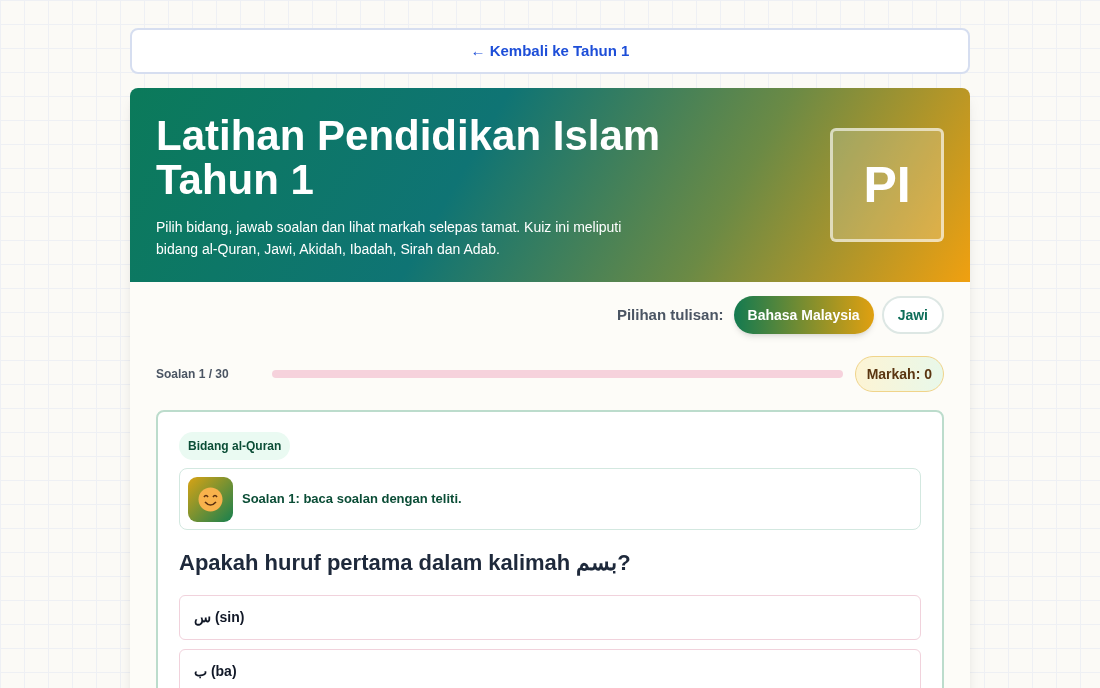 Image resolution: width=1100 pixels, height=688 pixels. Describe the element at coordinates (550, 668) in the screenshot. I see `answer-option: ب (ba)` at that location.